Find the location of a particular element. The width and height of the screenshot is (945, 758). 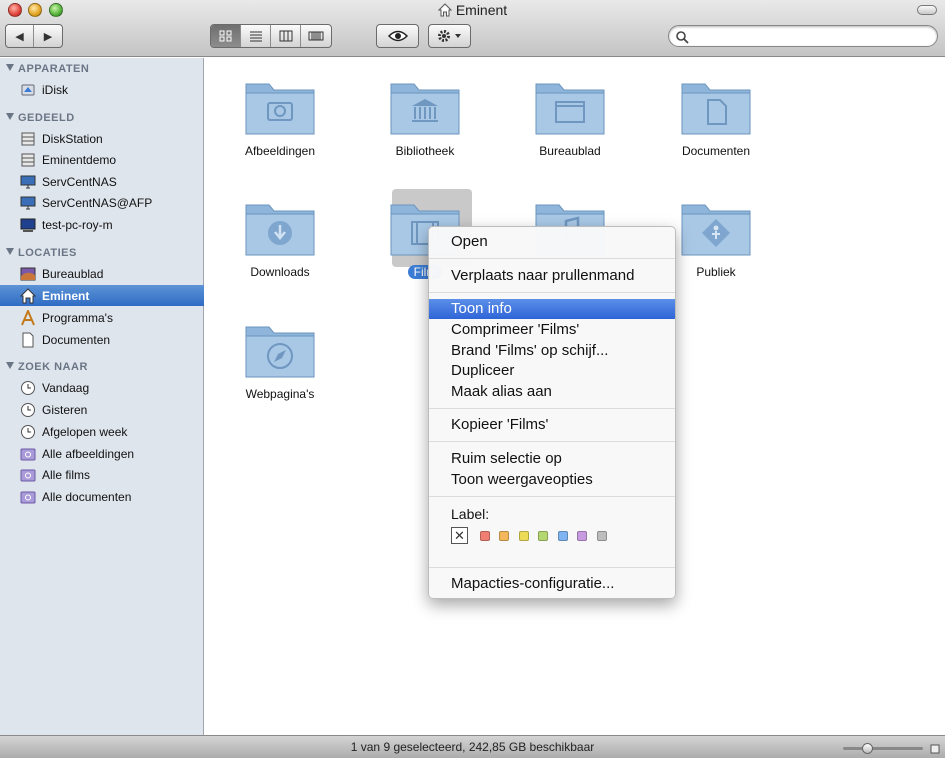

sidebar-item-servcentnas-afp: ServCentNAS@AFP is located at coordinates (102, 202).